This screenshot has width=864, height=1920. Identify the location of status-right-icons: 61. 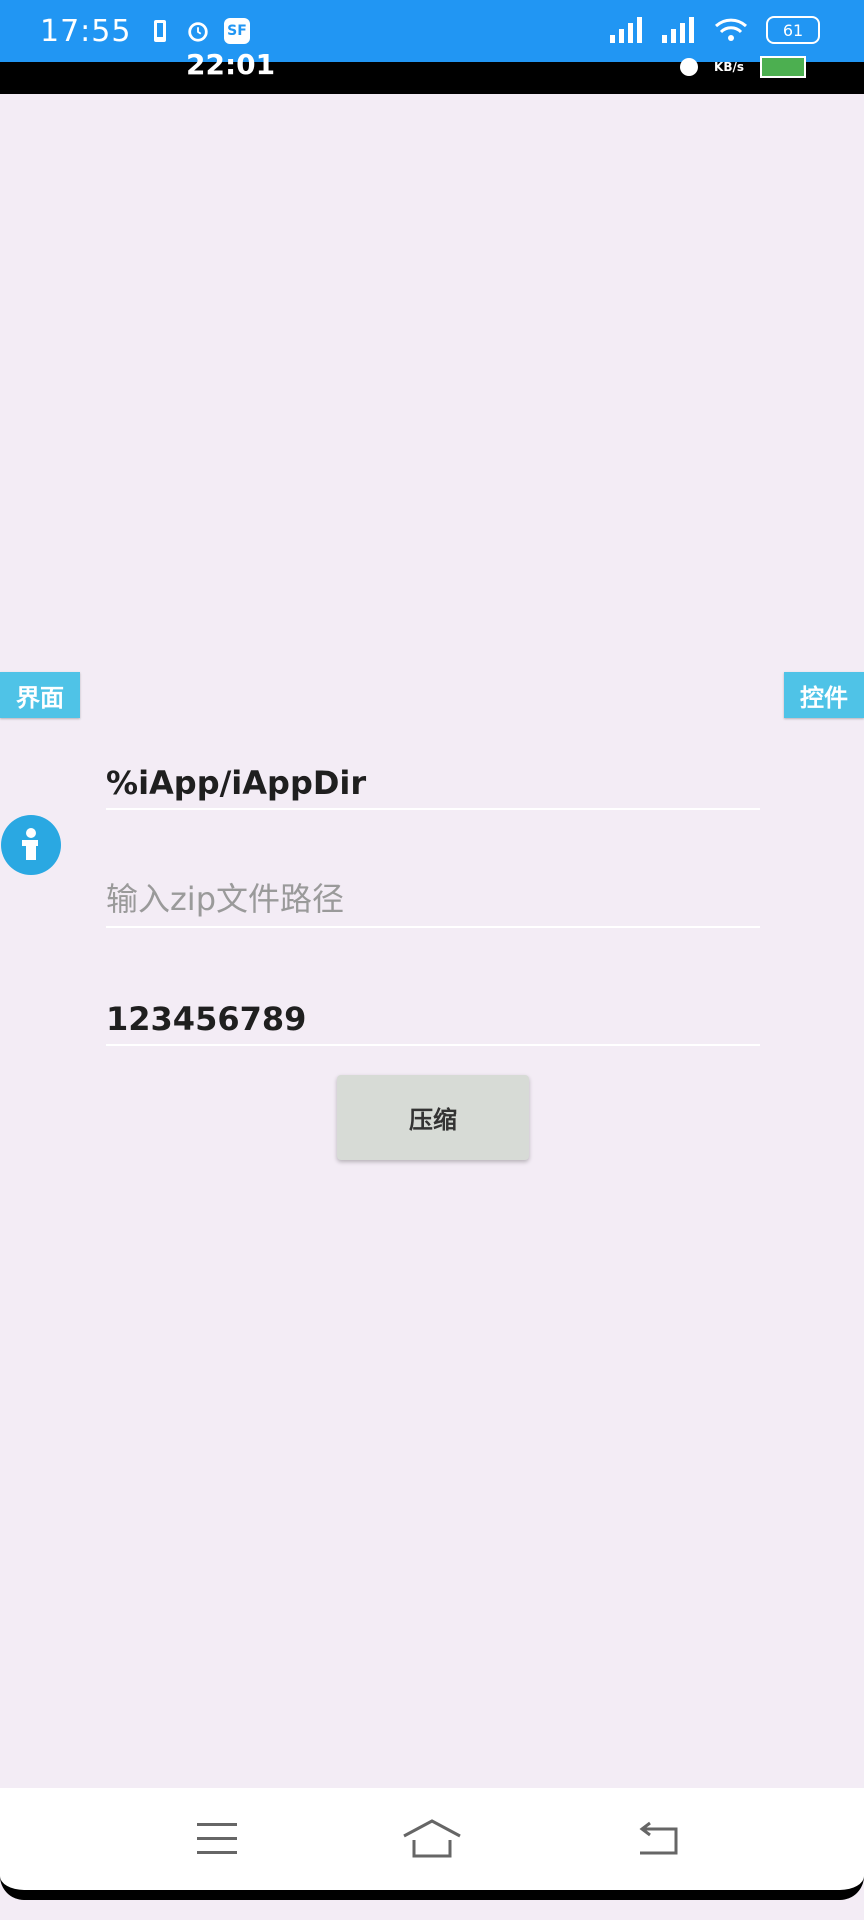
(715, 30).